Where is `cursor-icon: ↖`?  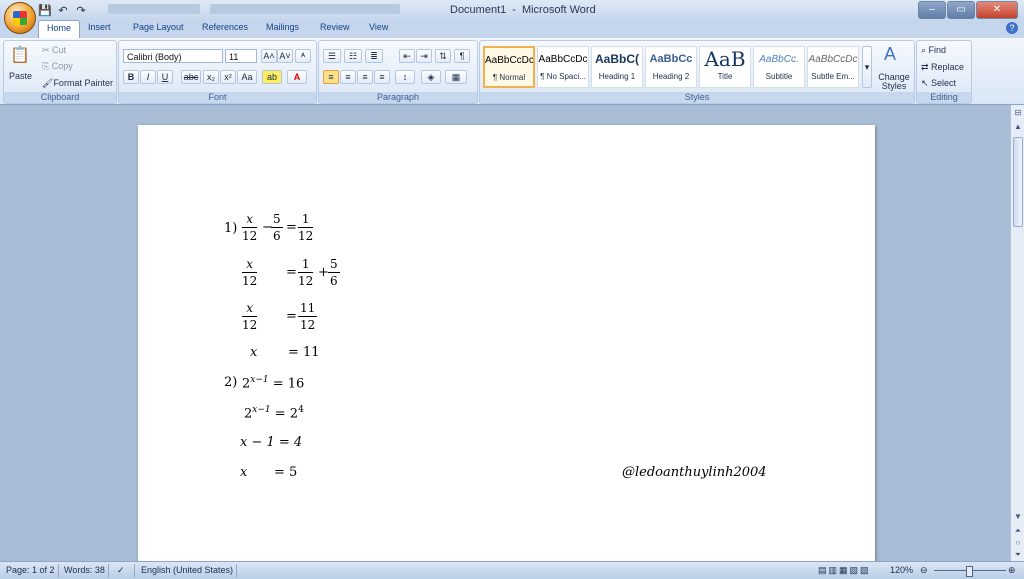
cursor-icon: ↖ is located at coordinates (926, 83).